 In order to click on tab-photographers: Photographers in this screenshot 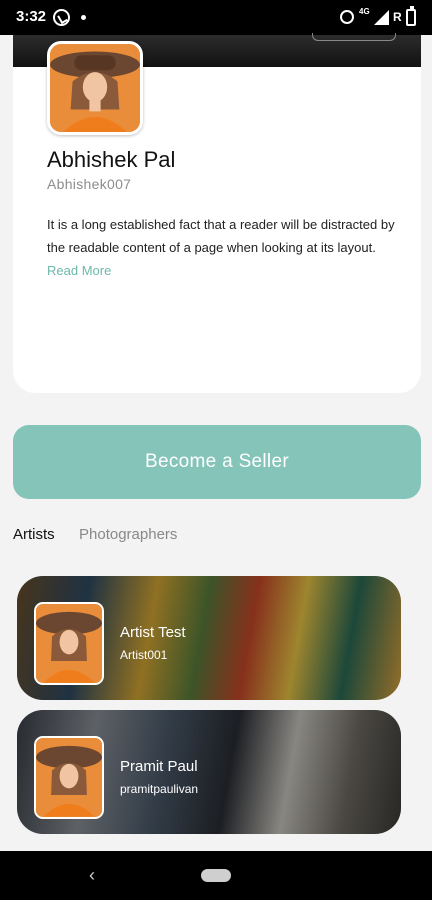, I will do `click(128, 534)`.